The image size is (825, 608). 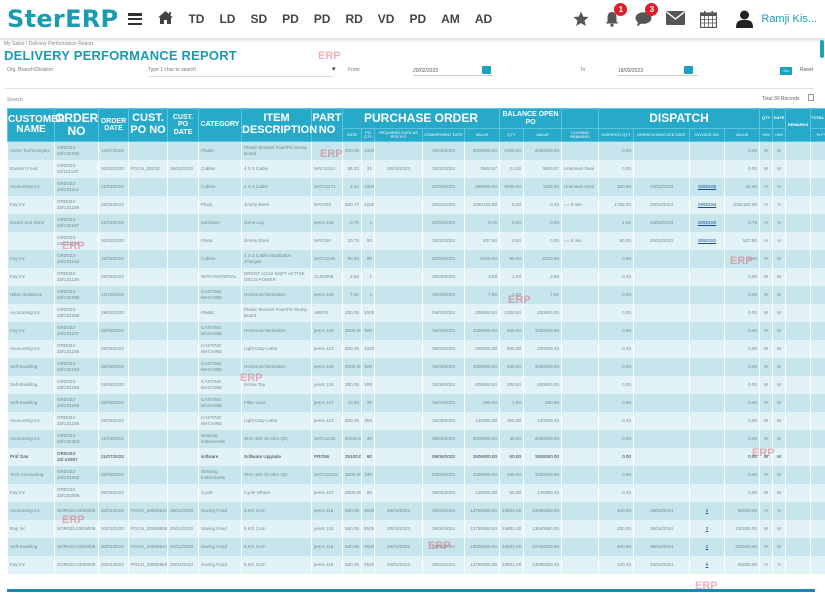 What do you see at coordinates (662, 135) in the screenshot?
I see `col-invoice-date: DISPATCH/INVOICE DATE` at bounding box center [662, 135].